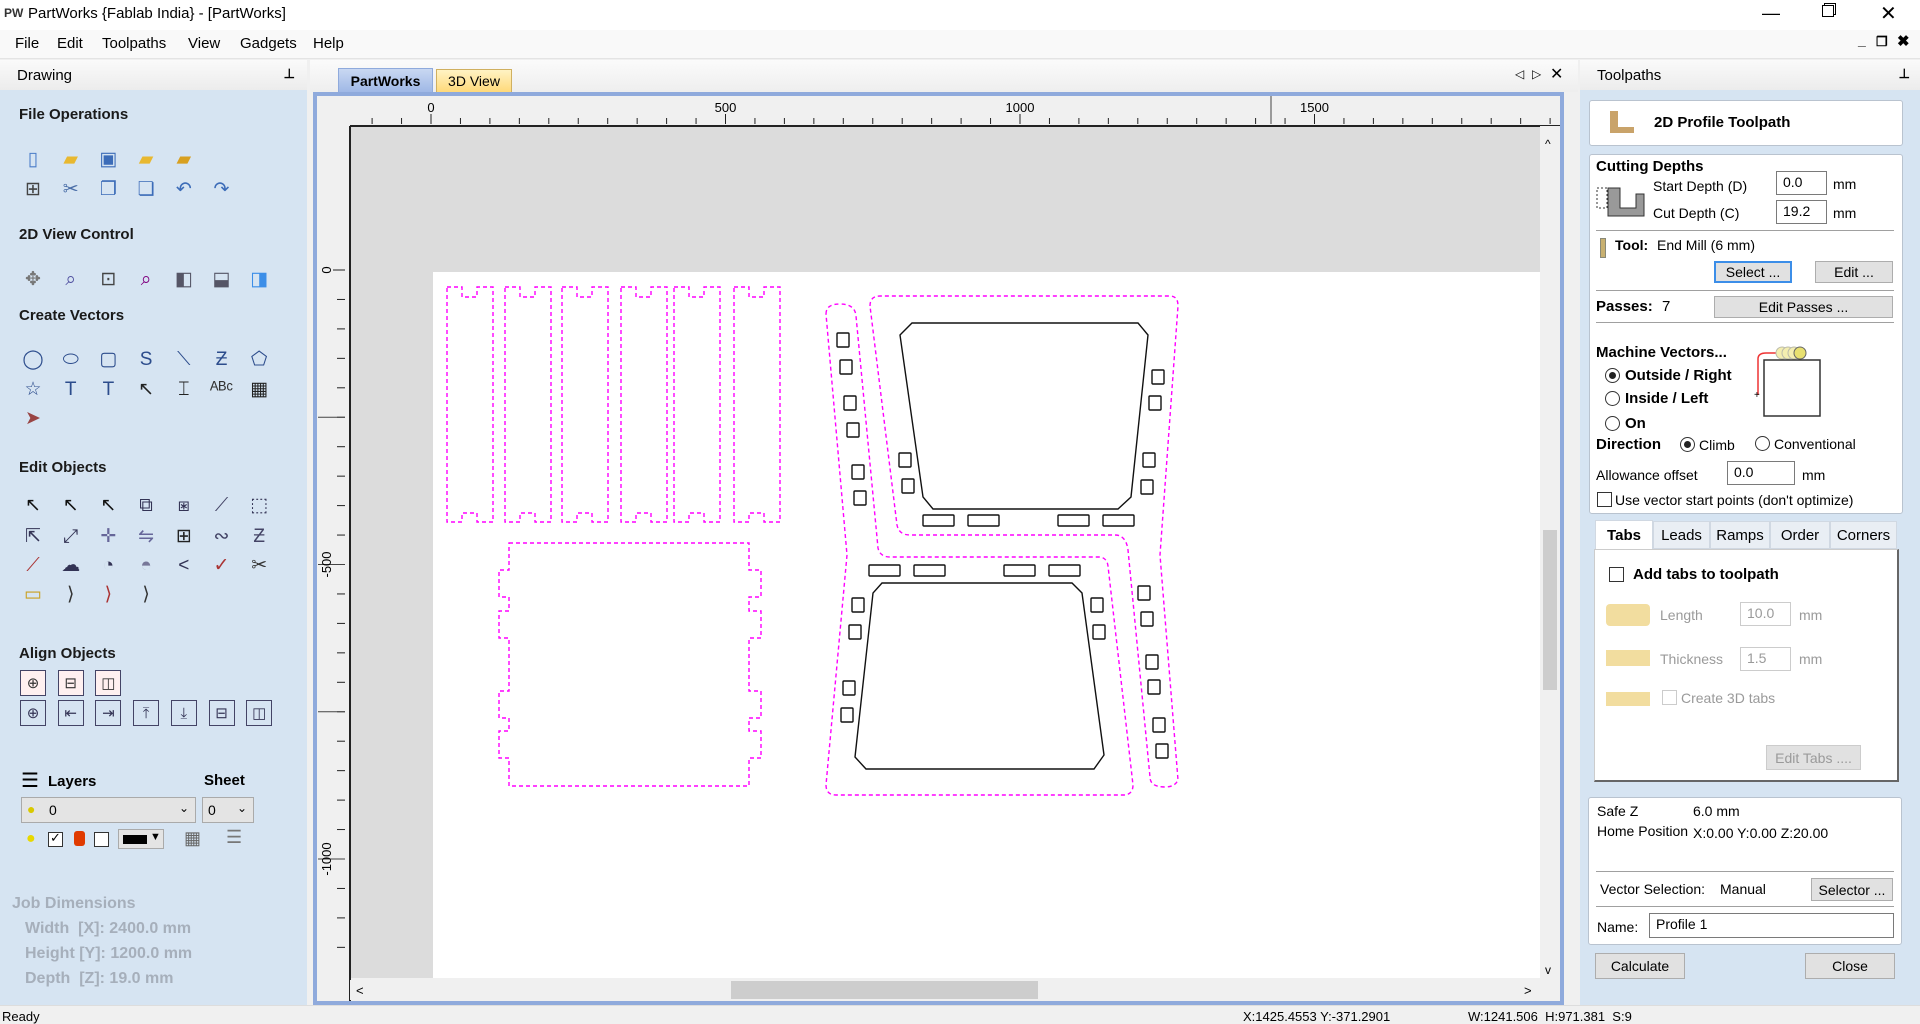 Image resolution: width=1920 pixels, height=1024 pixels. What do you see at coordinates (1903, 41) in the screenshot?
I see `mdi-close-button: ✖` at bounding box center [1903, 41].